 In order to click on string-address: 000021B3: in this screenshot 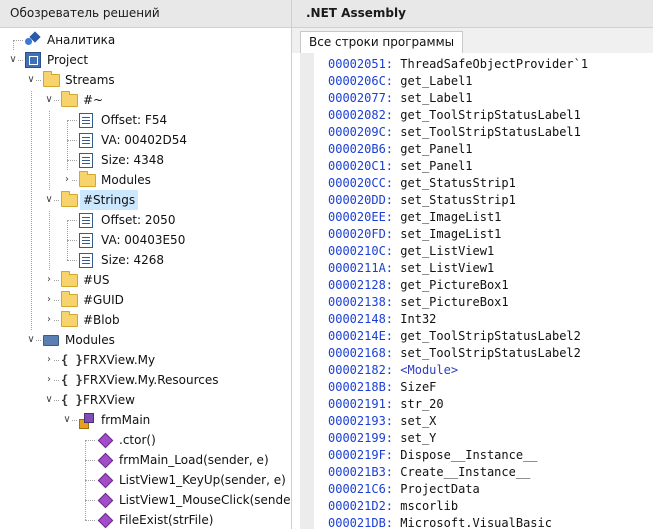, I will do `click(361, 472)`.